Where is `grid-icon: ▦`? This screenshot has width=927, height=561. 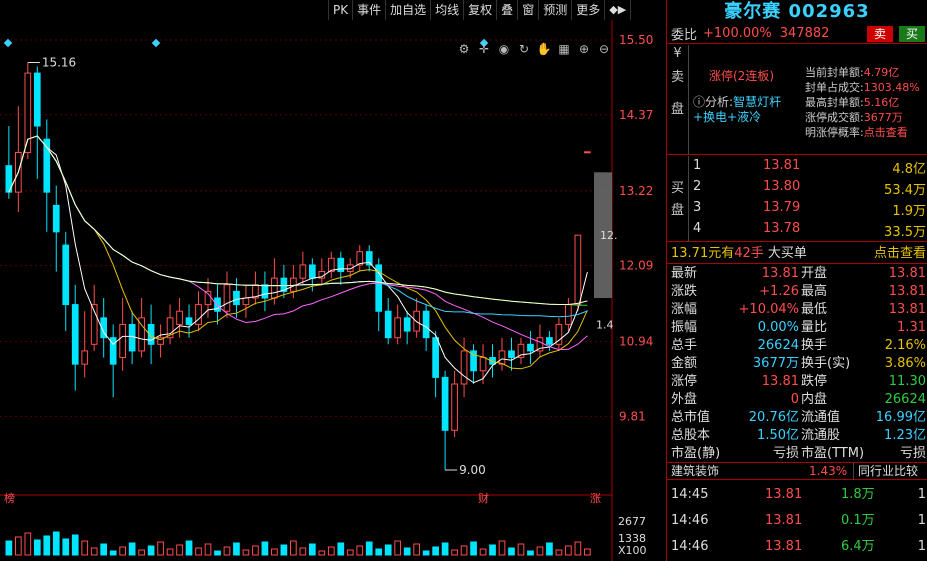 grid-icon: ▦ is located at coordinates (564, 49).